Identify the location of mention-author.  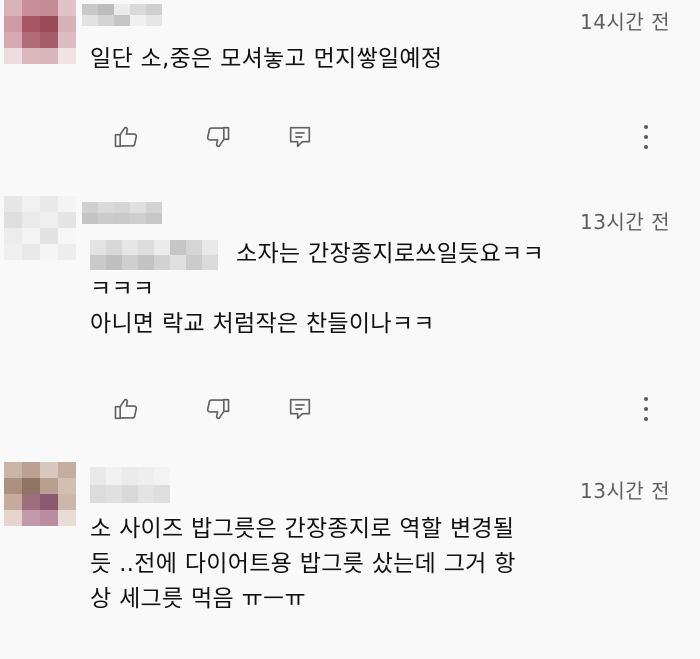
(154, 254).